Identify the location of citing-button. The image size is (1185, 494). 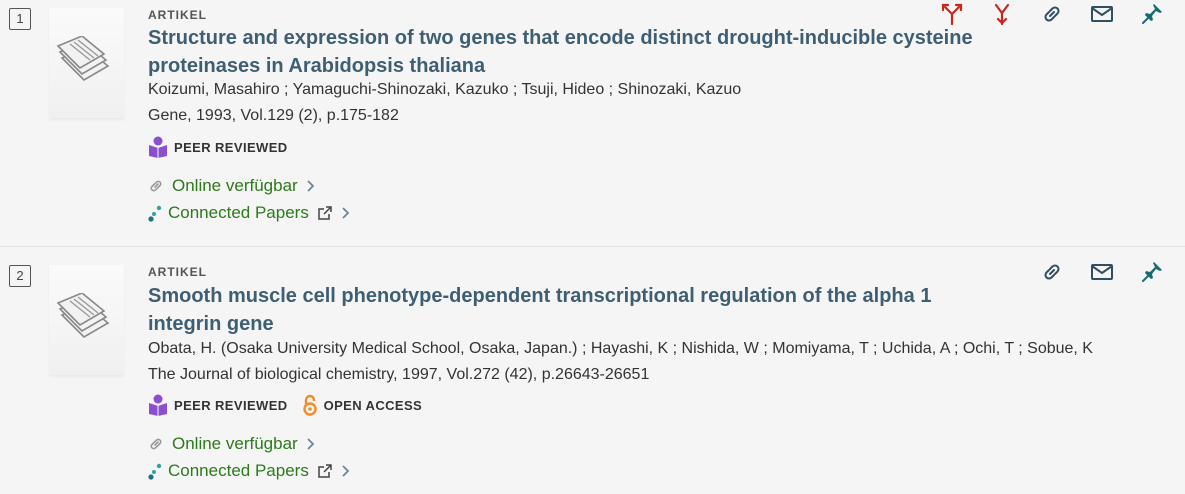
(1002, 14).